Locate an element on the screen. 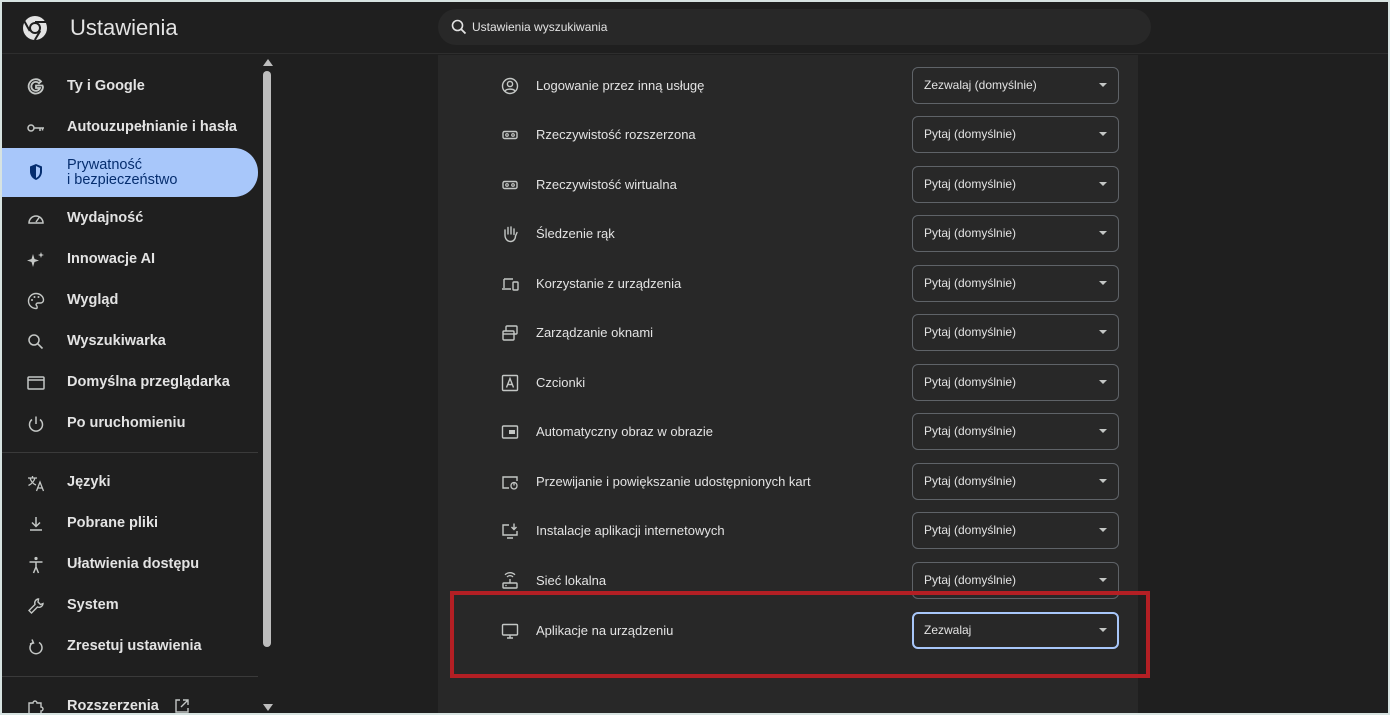 This screenshot has width=1390, height=715. scrollbar-thumb is located at coordinates (267, 359).